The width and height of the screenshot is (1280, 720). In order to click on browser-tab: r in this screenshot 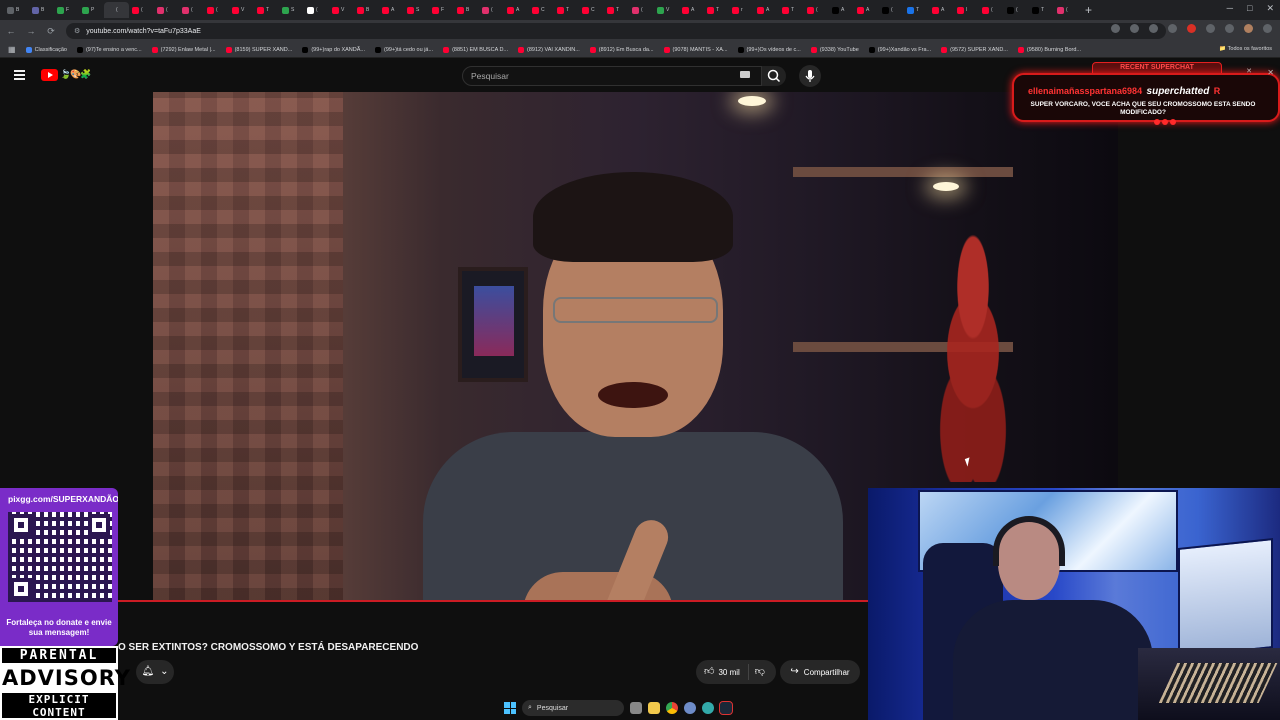, I will do `click(741, 10)`.